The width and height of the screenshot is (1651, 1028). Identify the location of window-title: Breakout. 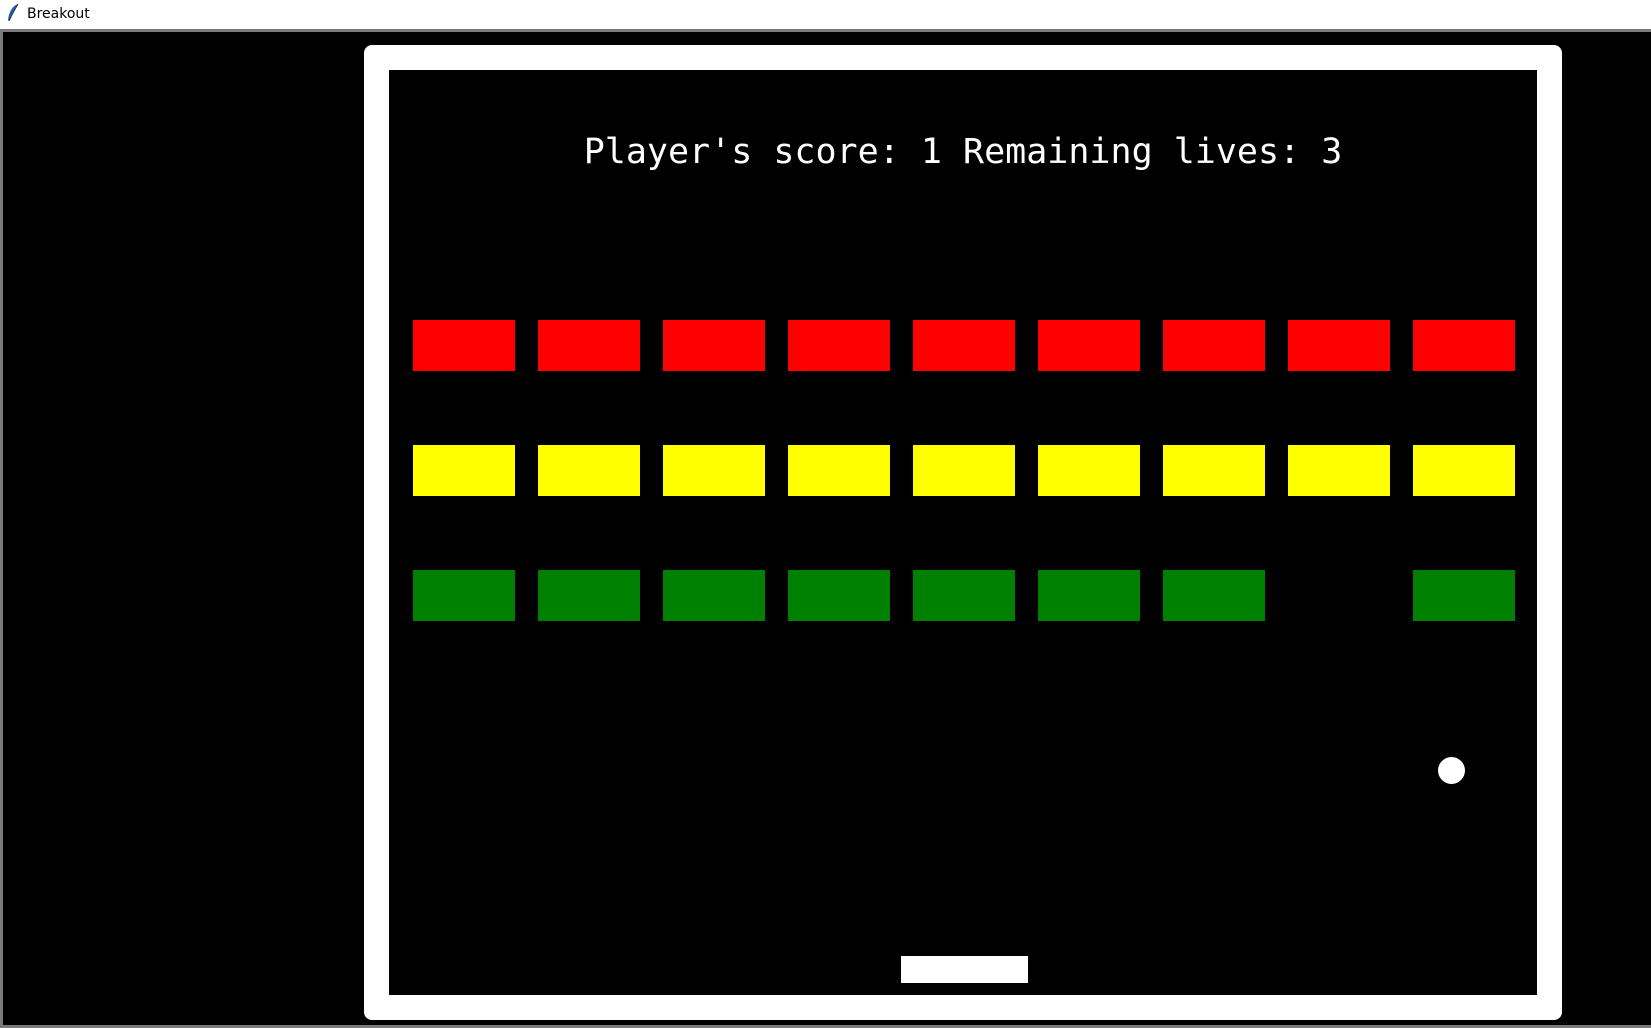
(58, 14).